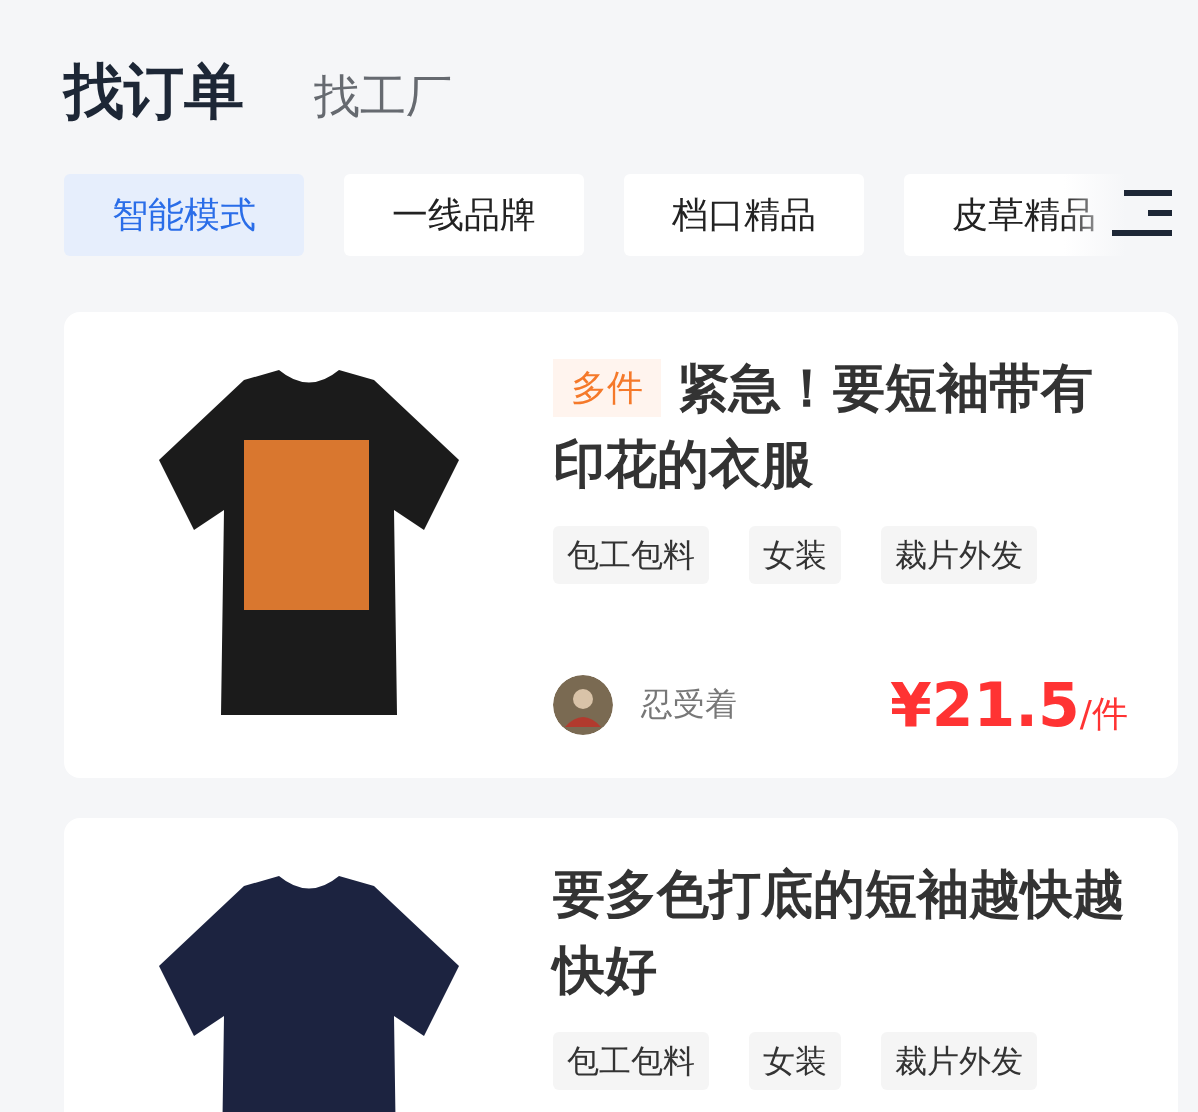 This screenshot has height=1112, width=1198. What do you see at coordinates (383, 97) in the screenshot?
I see `main-tab: 找工厂` at bounding box center [383, 97].